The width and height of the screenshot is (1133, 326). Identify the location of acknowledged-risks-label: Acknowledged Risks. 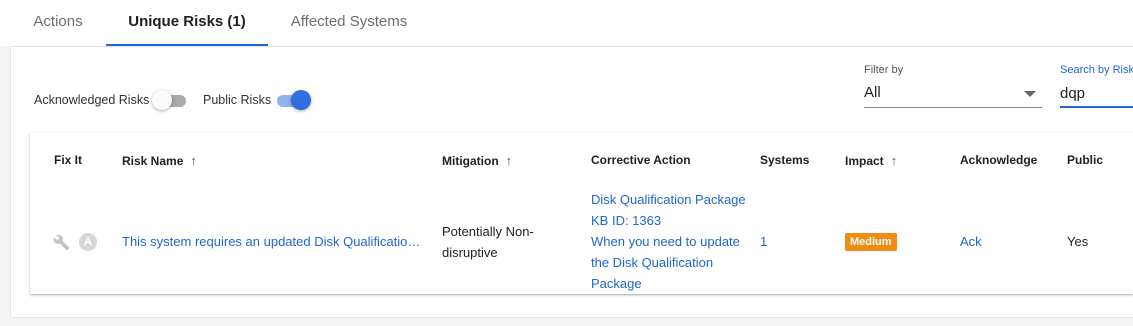
(92, 100).